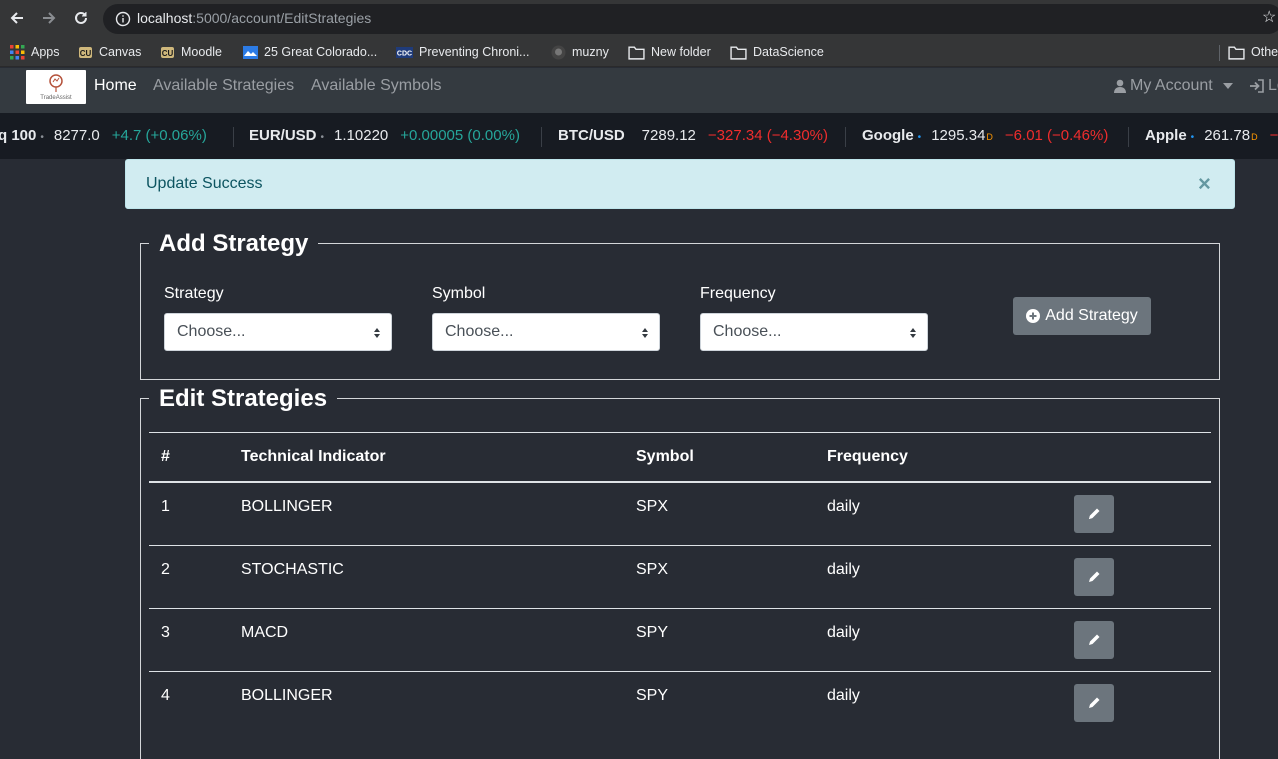 The image size is (1278, 759). I want to click on column-header-symbol: Symbol, so click(665, 456).